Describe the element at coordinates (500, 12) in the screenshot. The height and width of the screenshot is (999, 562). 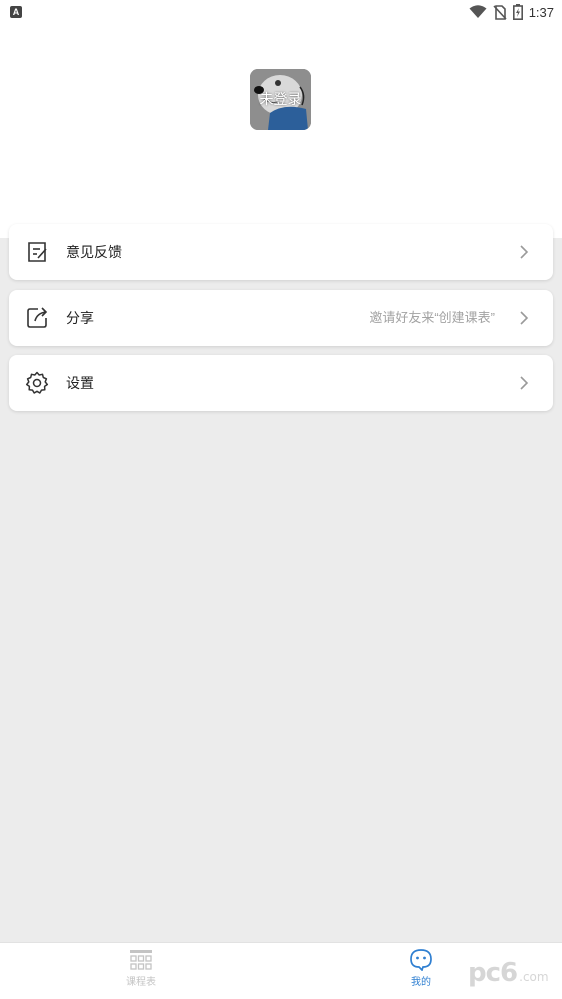
I see `no-sim-icon` at that location.